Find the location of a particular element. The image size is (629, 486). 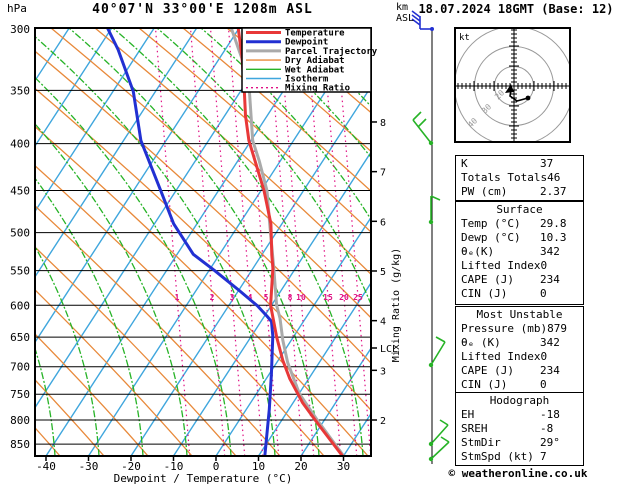

hodograph-trace-dot is located at coordinates (528, 98).